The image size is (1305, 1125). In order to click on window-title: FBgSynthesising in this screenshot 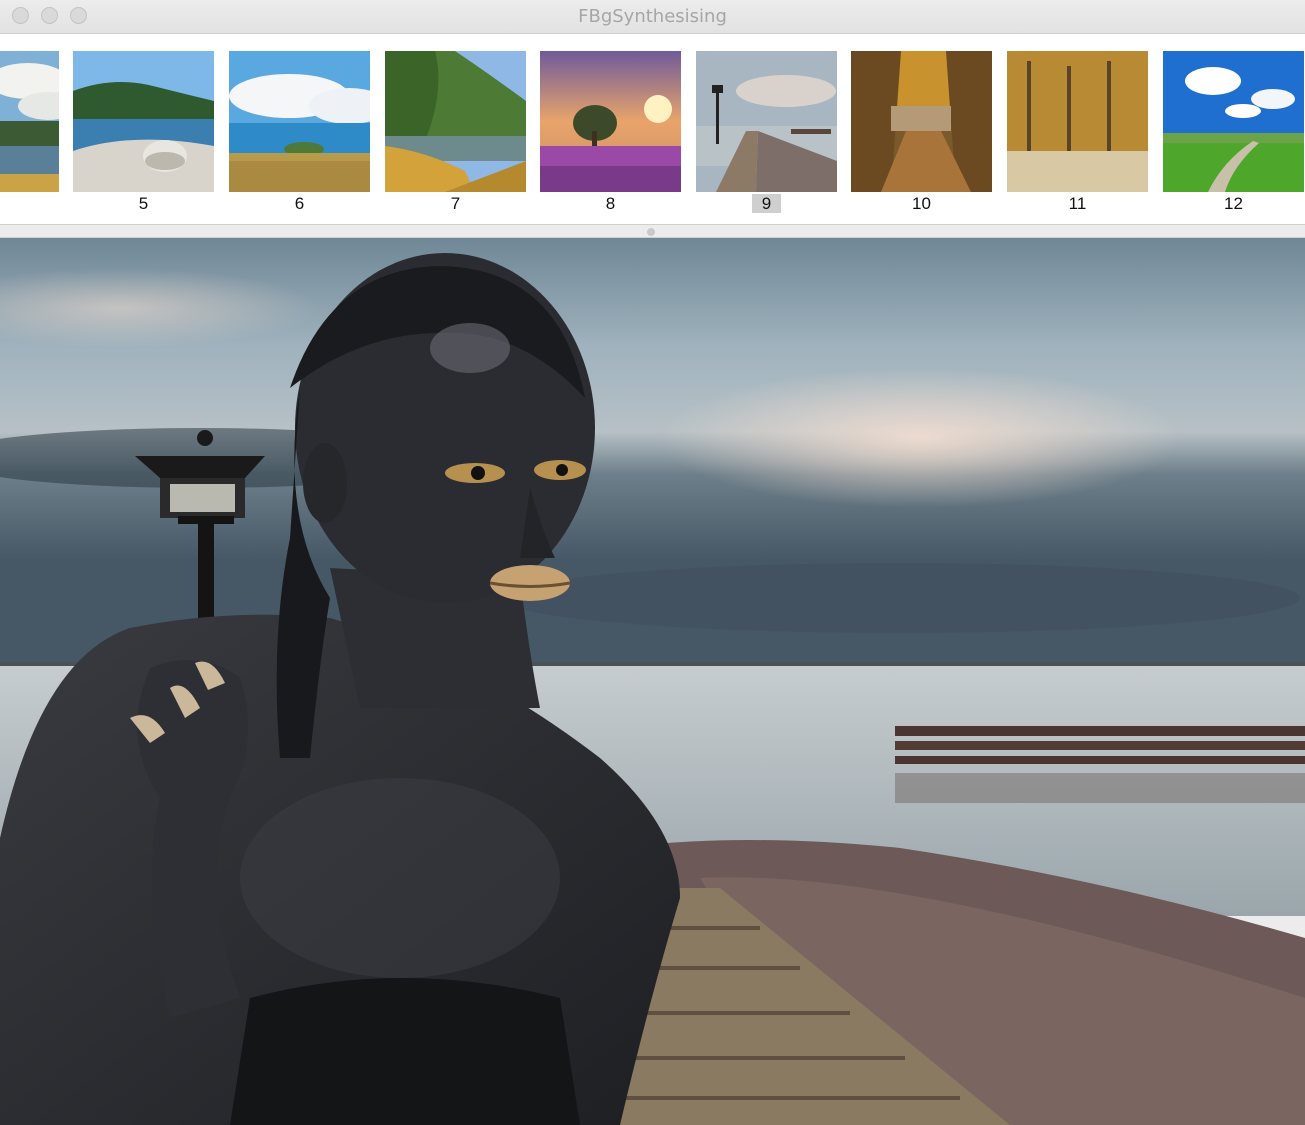, I will do `click(652, 16)`.